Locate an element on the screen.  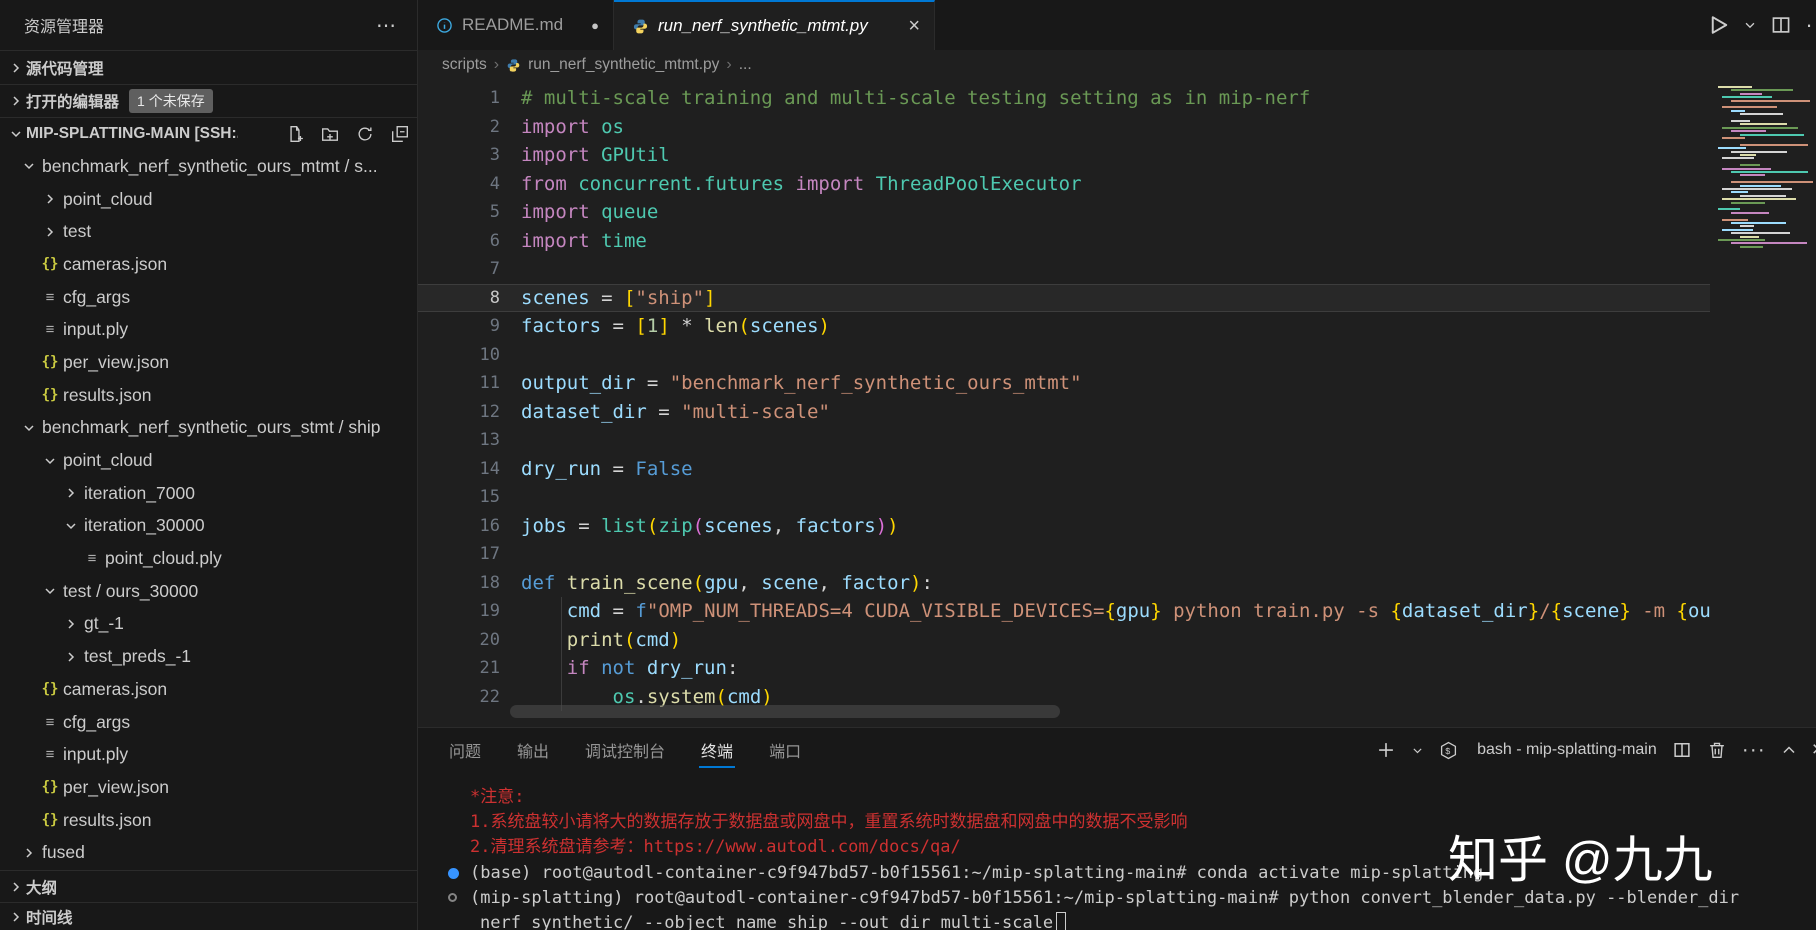
tree-item: ≡ point_cloud.ply is located at coordinates (208, 558).